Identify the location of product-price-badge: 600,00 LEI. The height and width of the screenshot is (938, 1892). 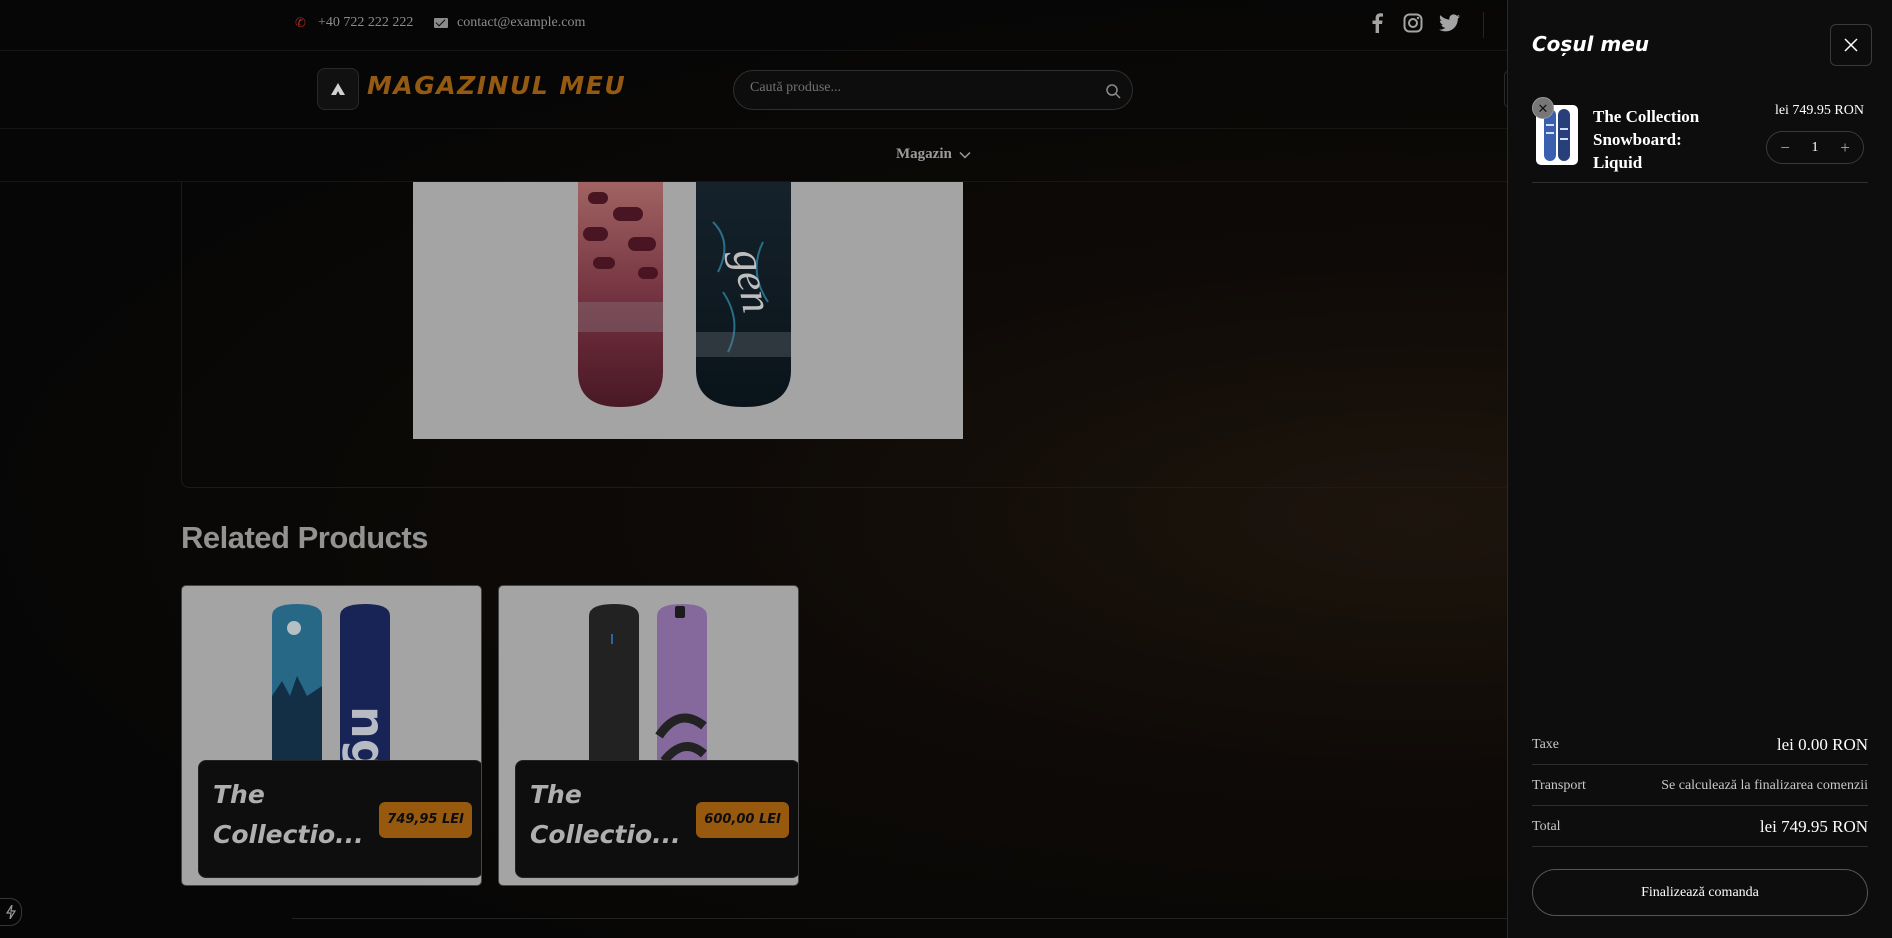
(742, 820).